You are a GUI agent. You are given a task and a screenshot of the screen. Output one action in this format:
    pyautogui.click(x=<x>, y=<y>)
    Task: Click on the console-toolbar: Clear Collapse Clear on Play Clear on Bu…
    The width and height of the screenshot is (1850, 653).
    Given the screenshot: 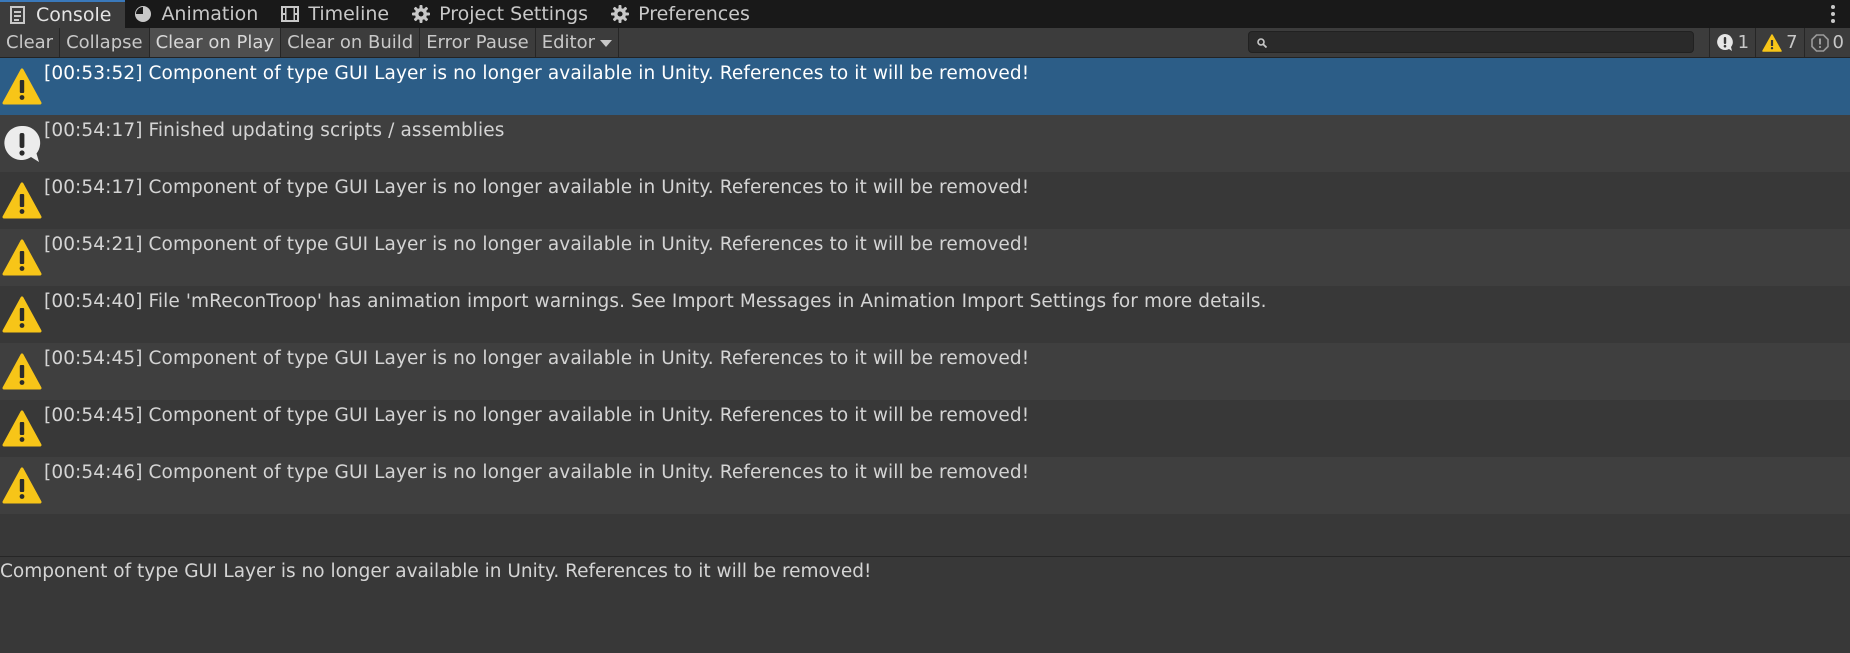 What is the action you would take?
    pyautogui.click(x=925, y=43)
    